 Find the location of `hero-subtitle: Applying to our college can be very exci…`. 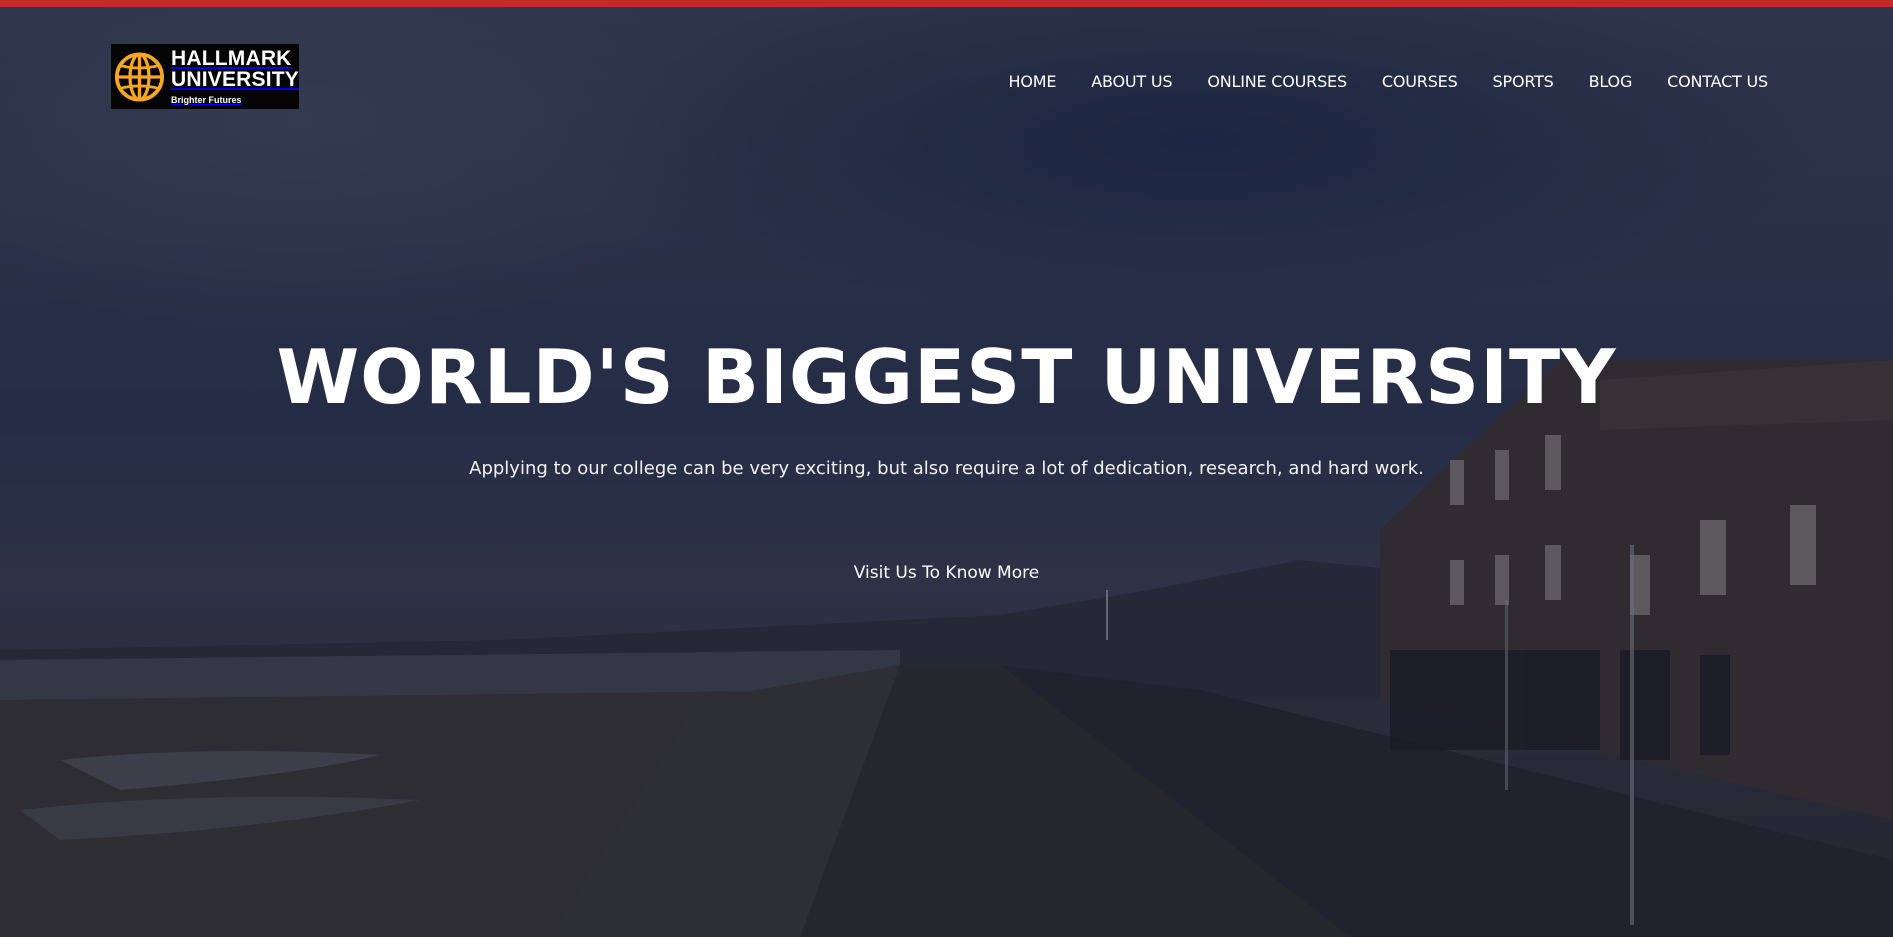

hero-subtitle: Applying to our college can be very exci… is located at coordinates (946, 468).